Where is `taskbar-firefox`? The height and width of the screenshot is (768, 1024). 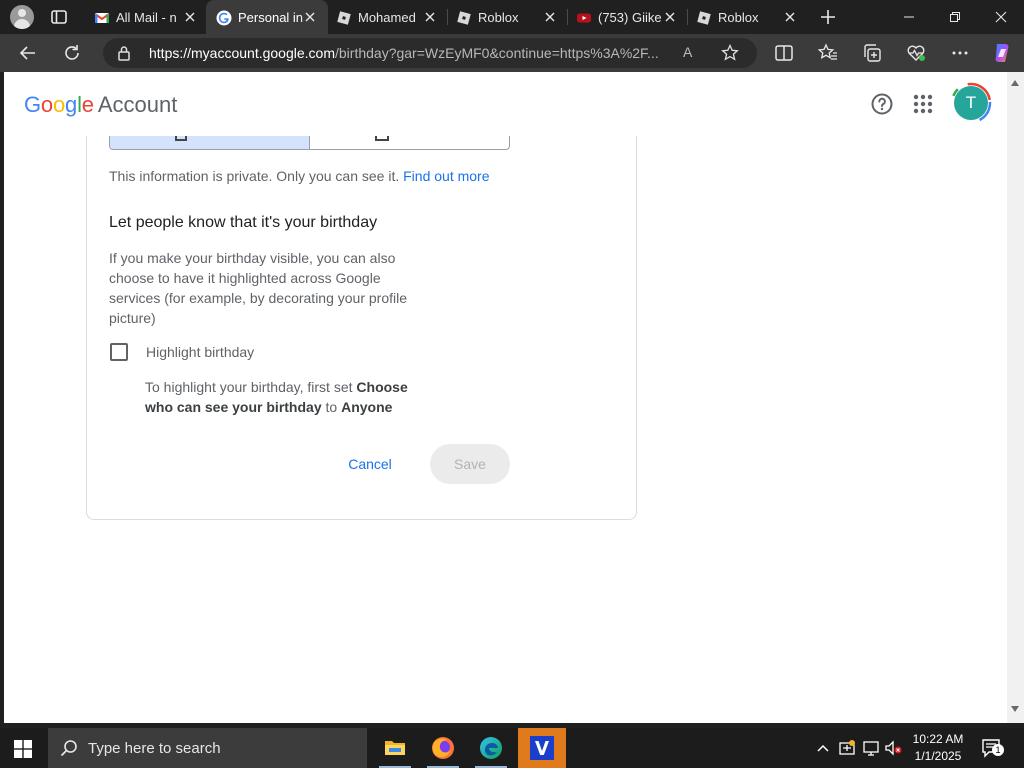
taskbar-firefox is located at coordinates (443, 748).